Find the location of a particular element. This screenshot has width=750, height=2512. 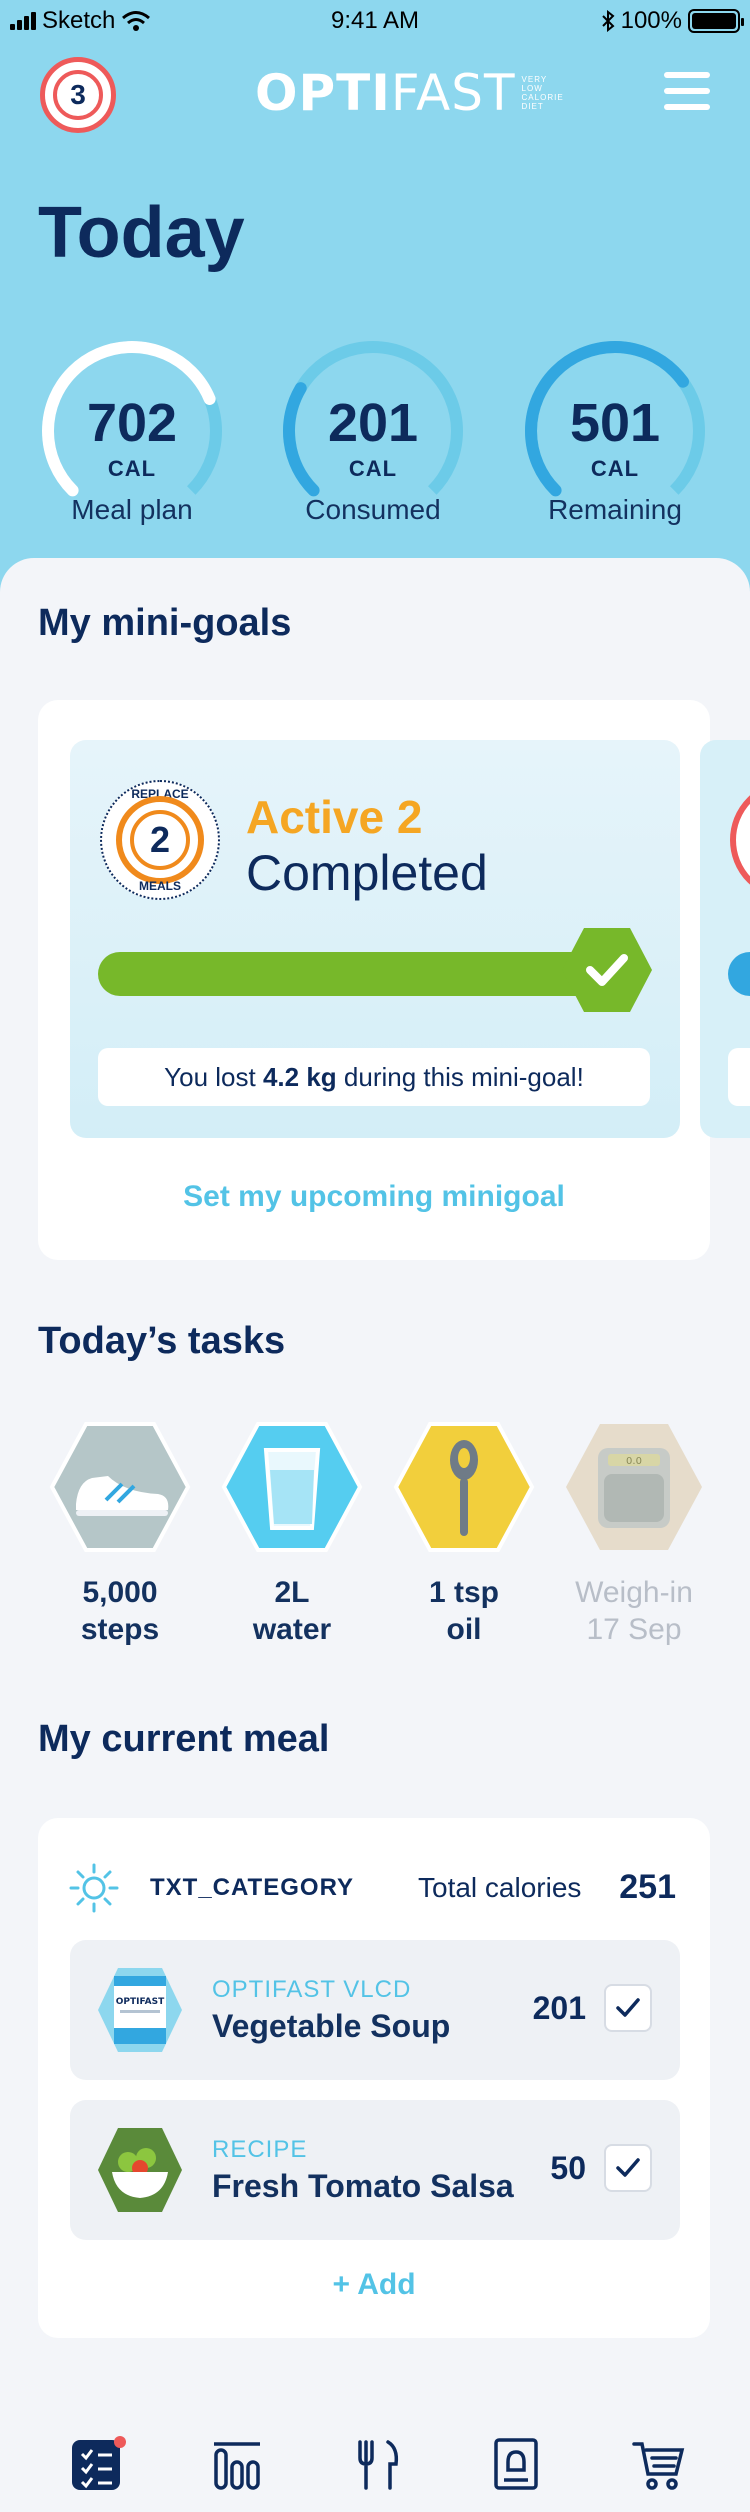

medal-bottom-text: MEALS is located at coordinates (160, 886).